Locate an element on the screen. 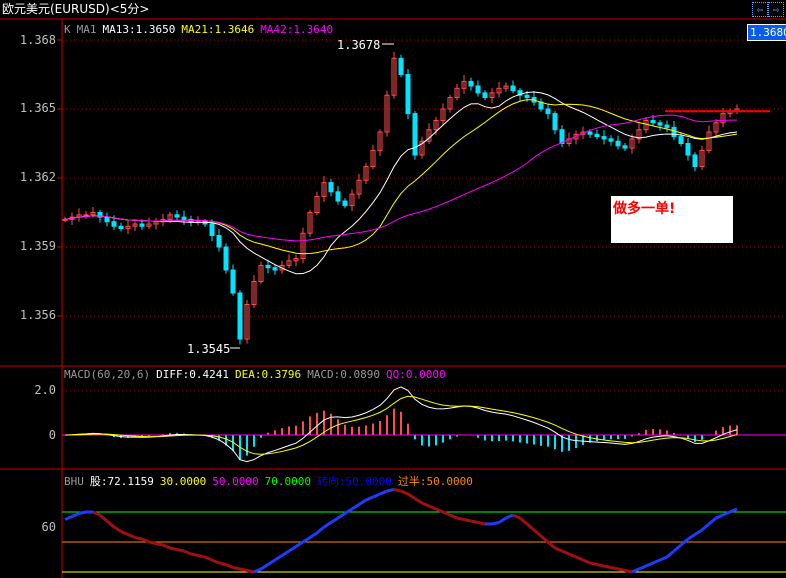  high-label: 1.3678 is located at coordinates (359, 45).